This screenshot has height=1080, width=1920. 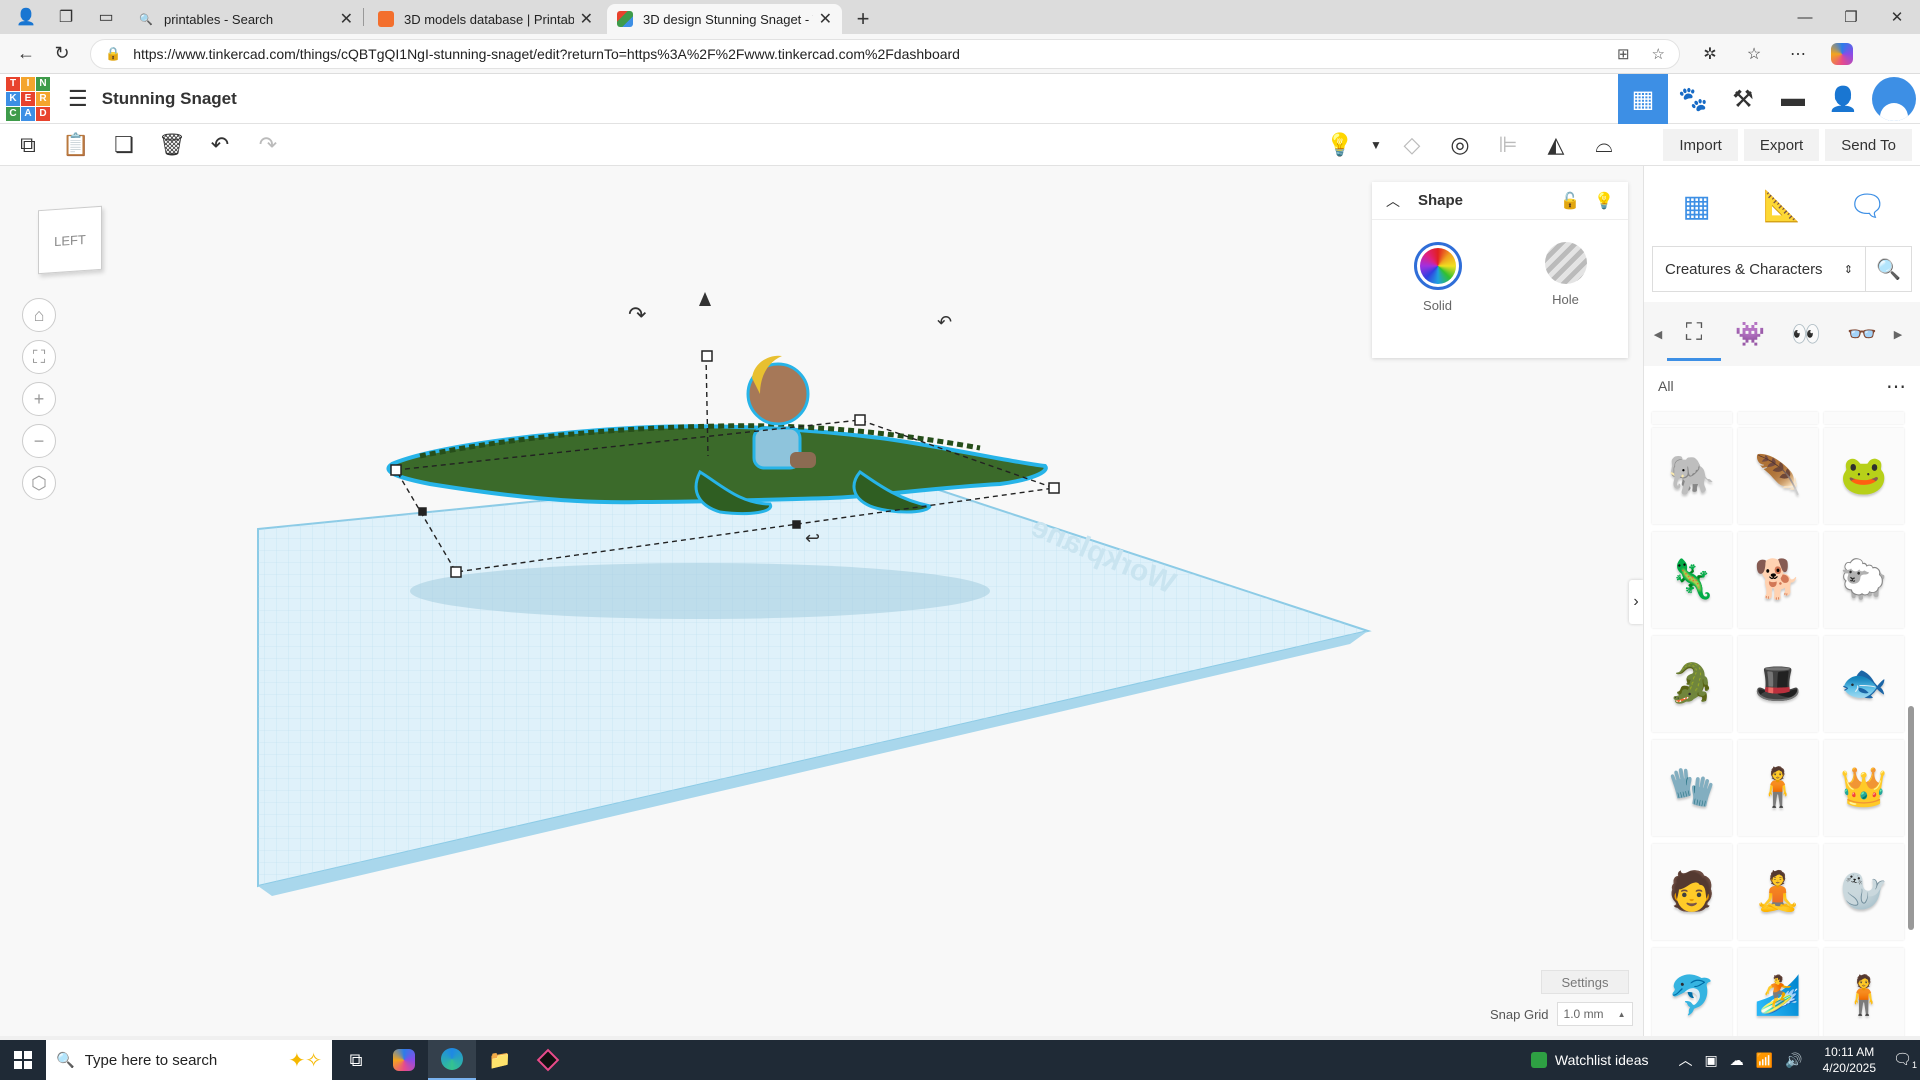 I want to click on close-window-icon: ✕, so click(x=1897, y=17).